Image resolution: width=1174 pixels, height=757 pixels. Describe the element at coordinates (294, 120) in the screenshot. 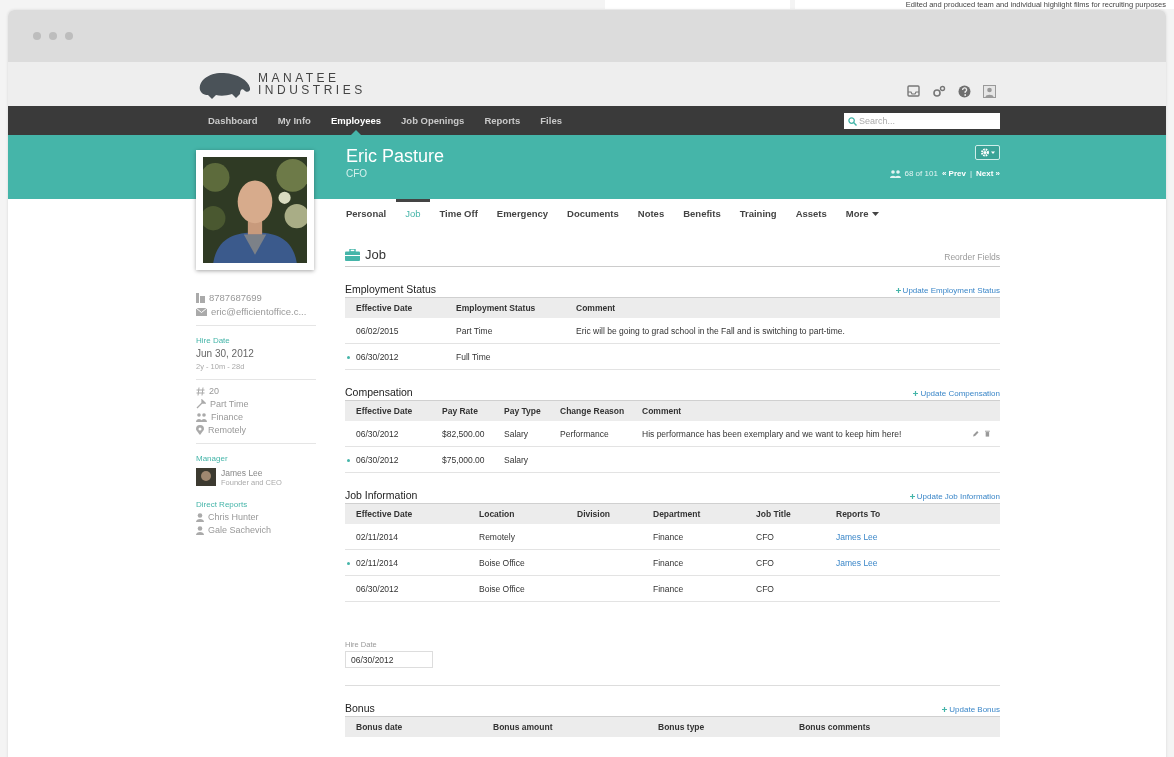

I see `nav-link: My Info` at that location.